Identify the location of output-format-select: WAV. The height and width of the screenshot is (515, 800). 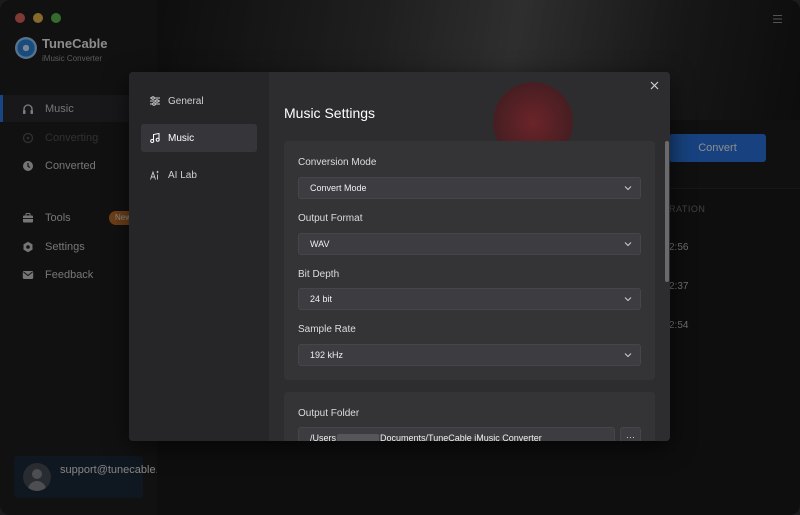
(469, 244).